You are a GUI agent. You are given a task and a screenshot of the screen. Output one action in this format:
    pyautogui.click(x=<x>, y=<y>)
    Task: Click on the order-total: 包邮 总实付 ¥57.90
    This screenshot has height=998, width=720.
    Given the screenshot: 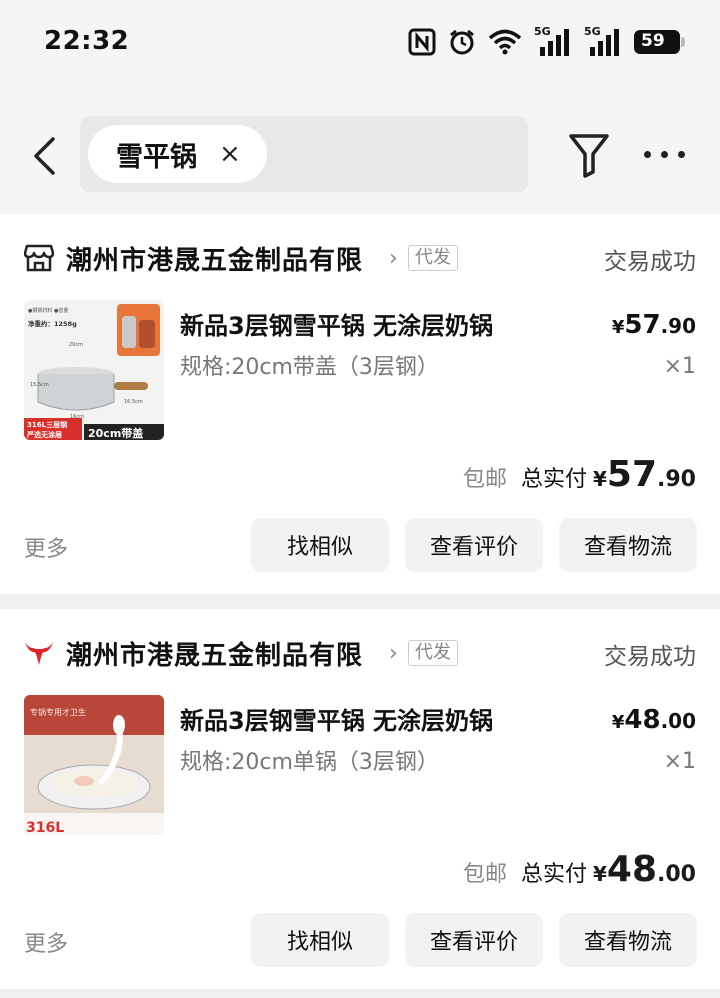 What is the action you would take?
    pyautogui.click(x=579, y=474)
    